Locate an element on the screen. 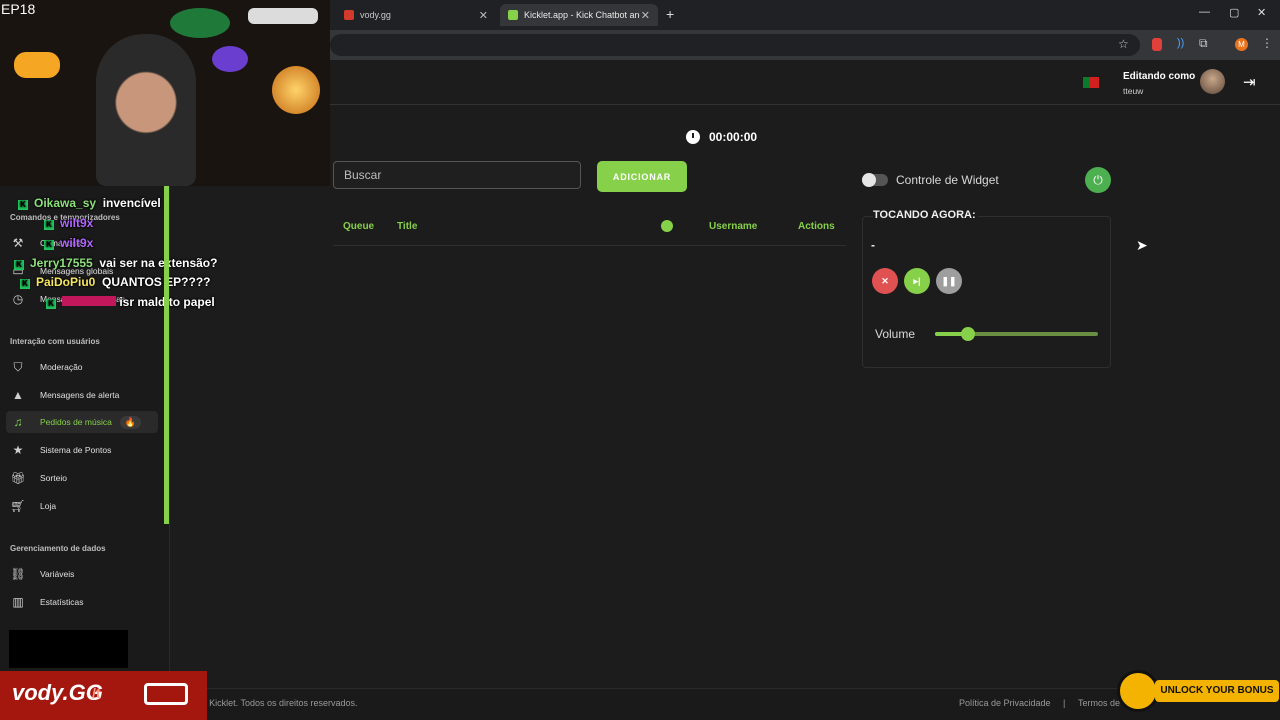 The height and width of the screenshot is (720, 1280). vody-banner: vody.GG /t is located at coordinates (103, 695).